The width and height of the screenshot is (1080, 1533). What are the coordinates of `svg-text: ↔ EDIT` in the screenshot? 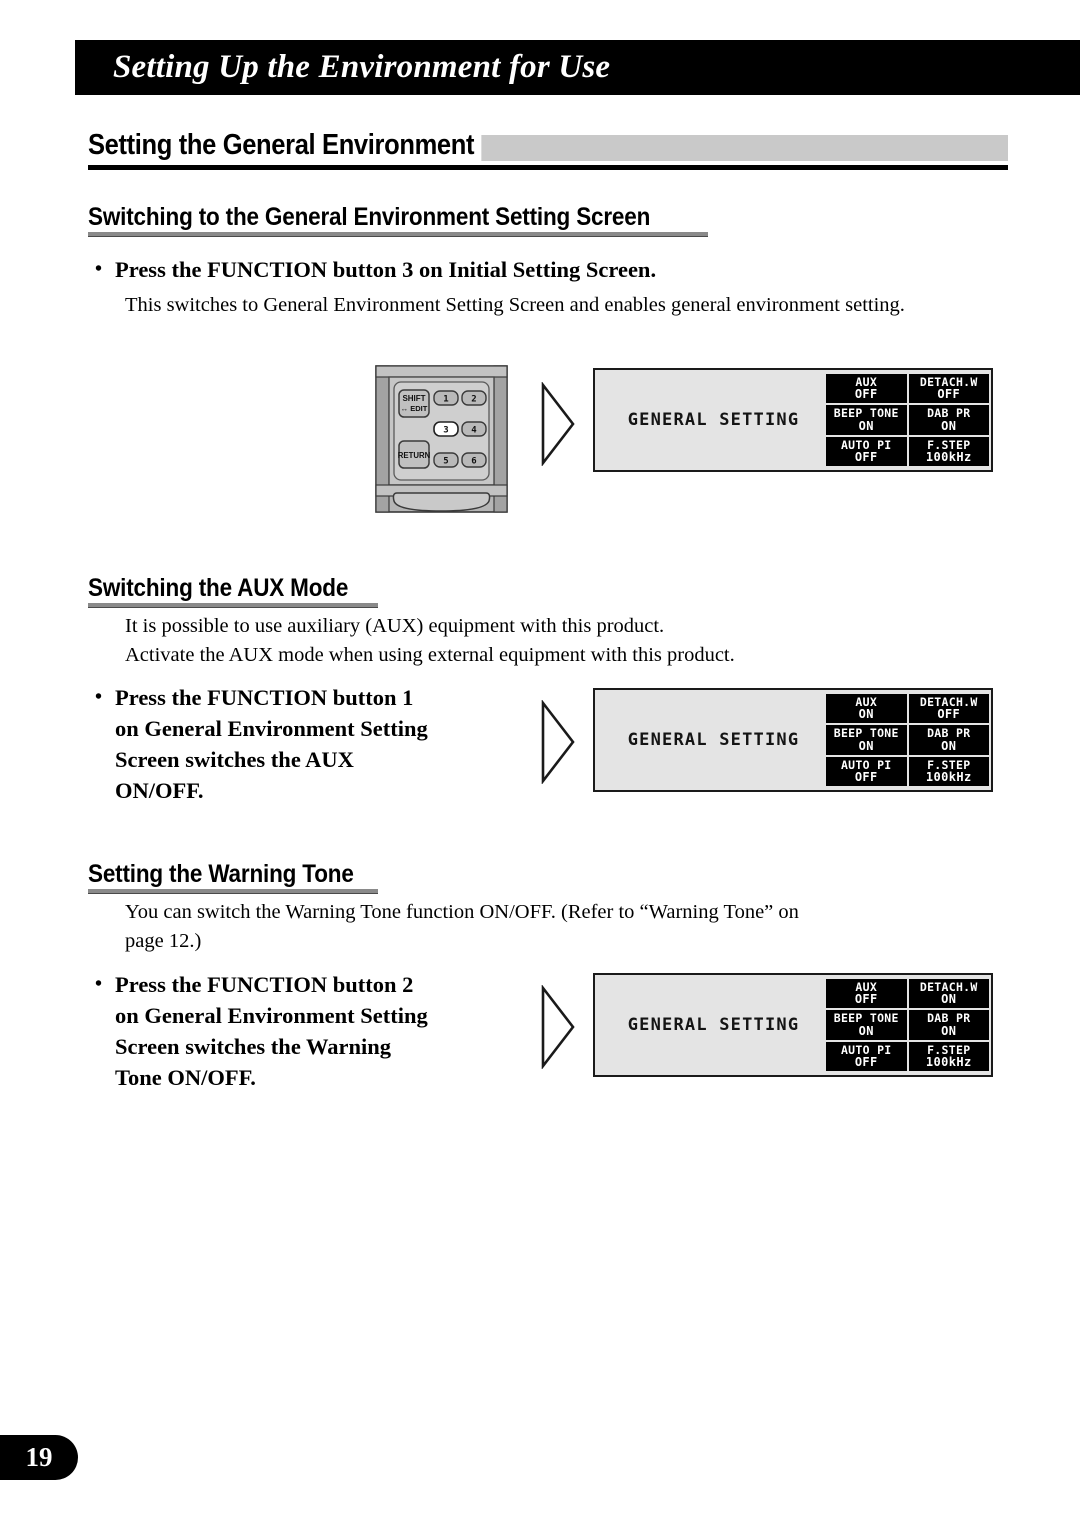 It's located at (414, 408).